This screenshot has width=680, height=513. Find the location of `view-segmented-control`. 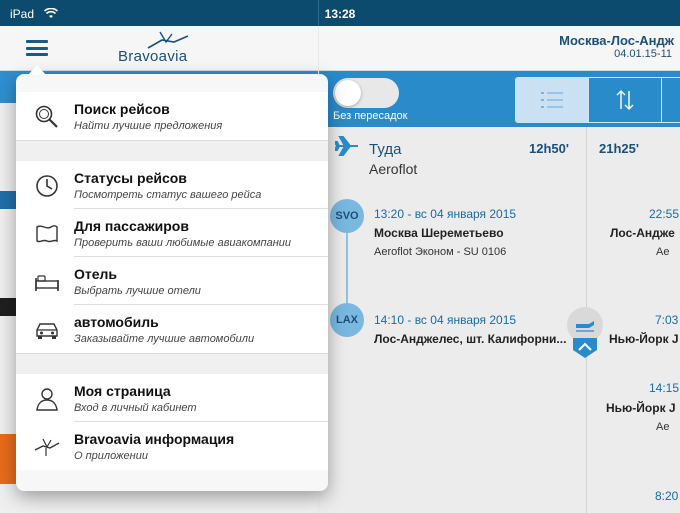

view-segmented-control is located at coordinates (597, 100).